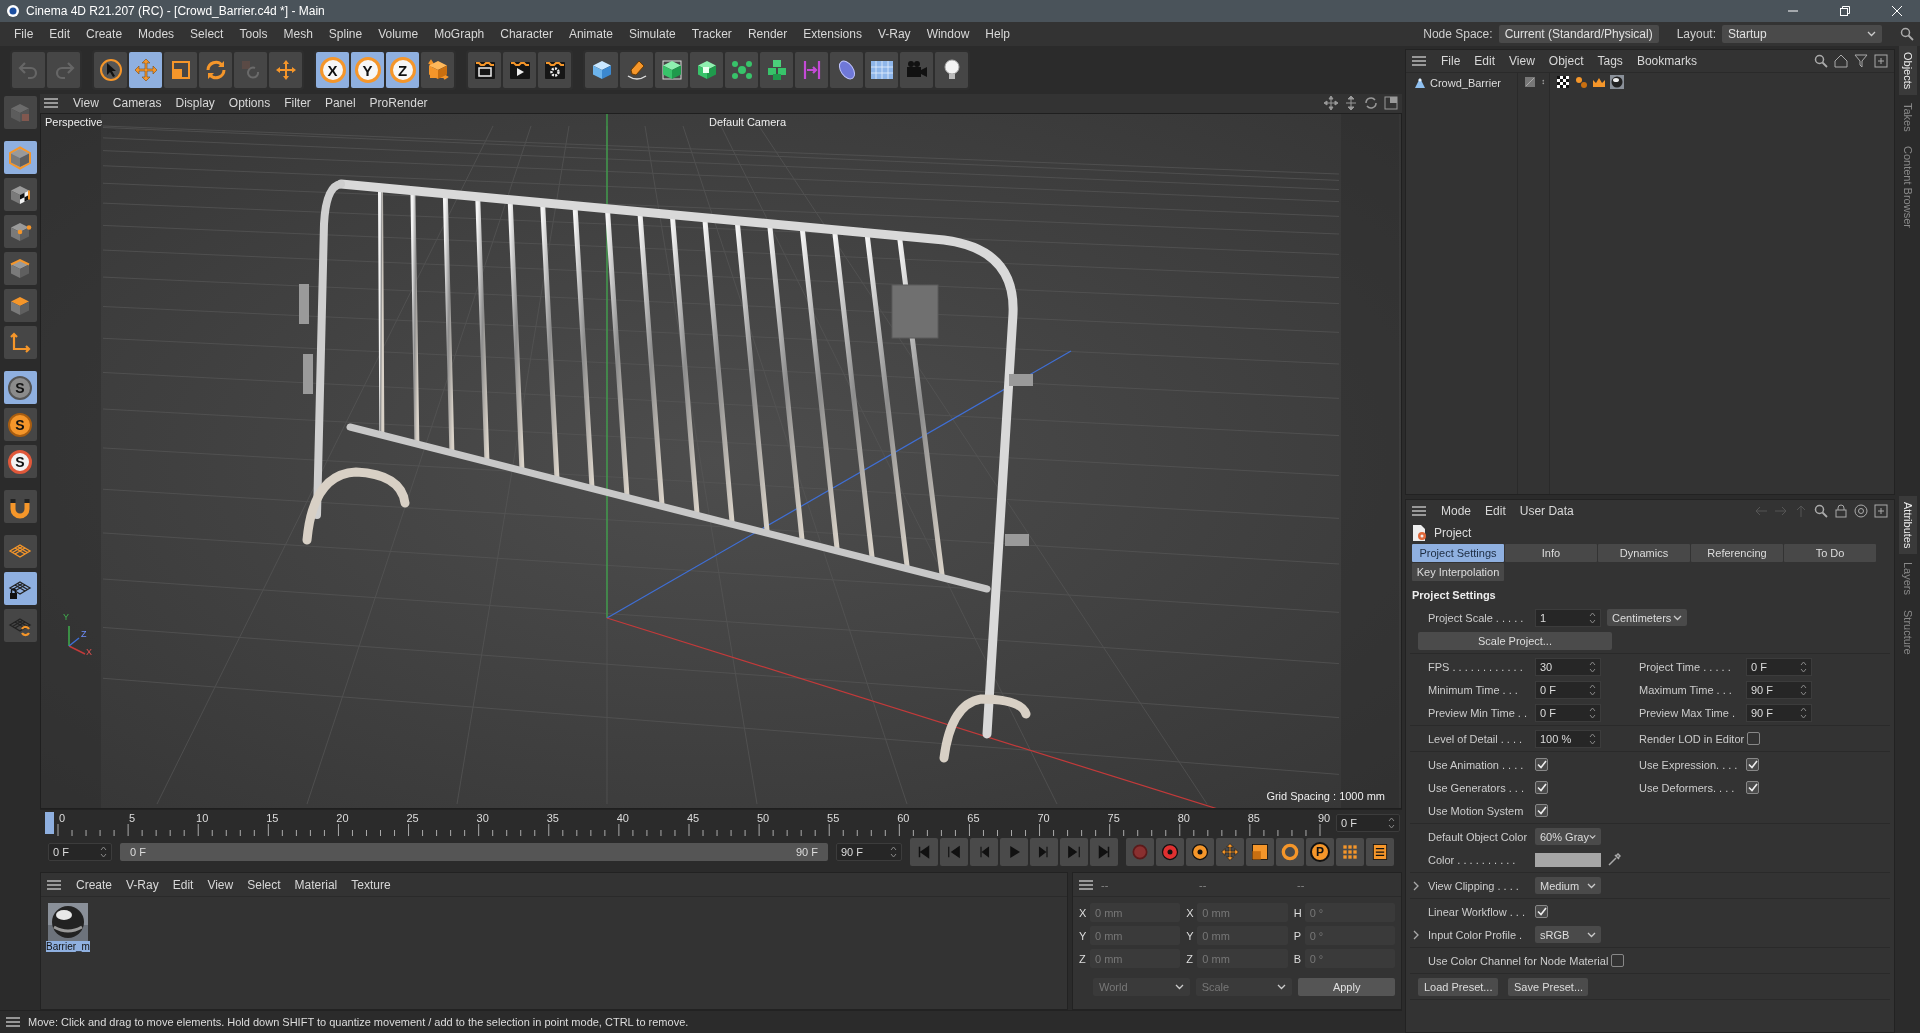 The image size is (1920, 1033). I want to click on menu-item: Character, so click(526, 34).